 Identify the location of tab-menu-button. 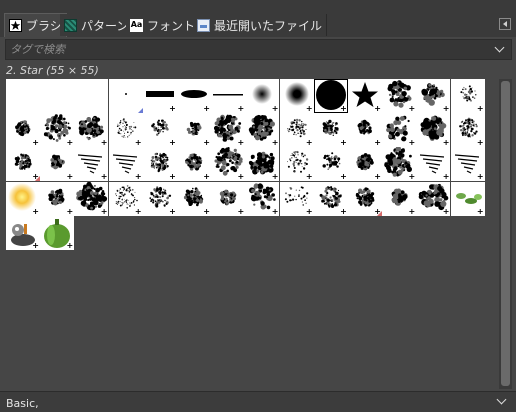
(505, 24).